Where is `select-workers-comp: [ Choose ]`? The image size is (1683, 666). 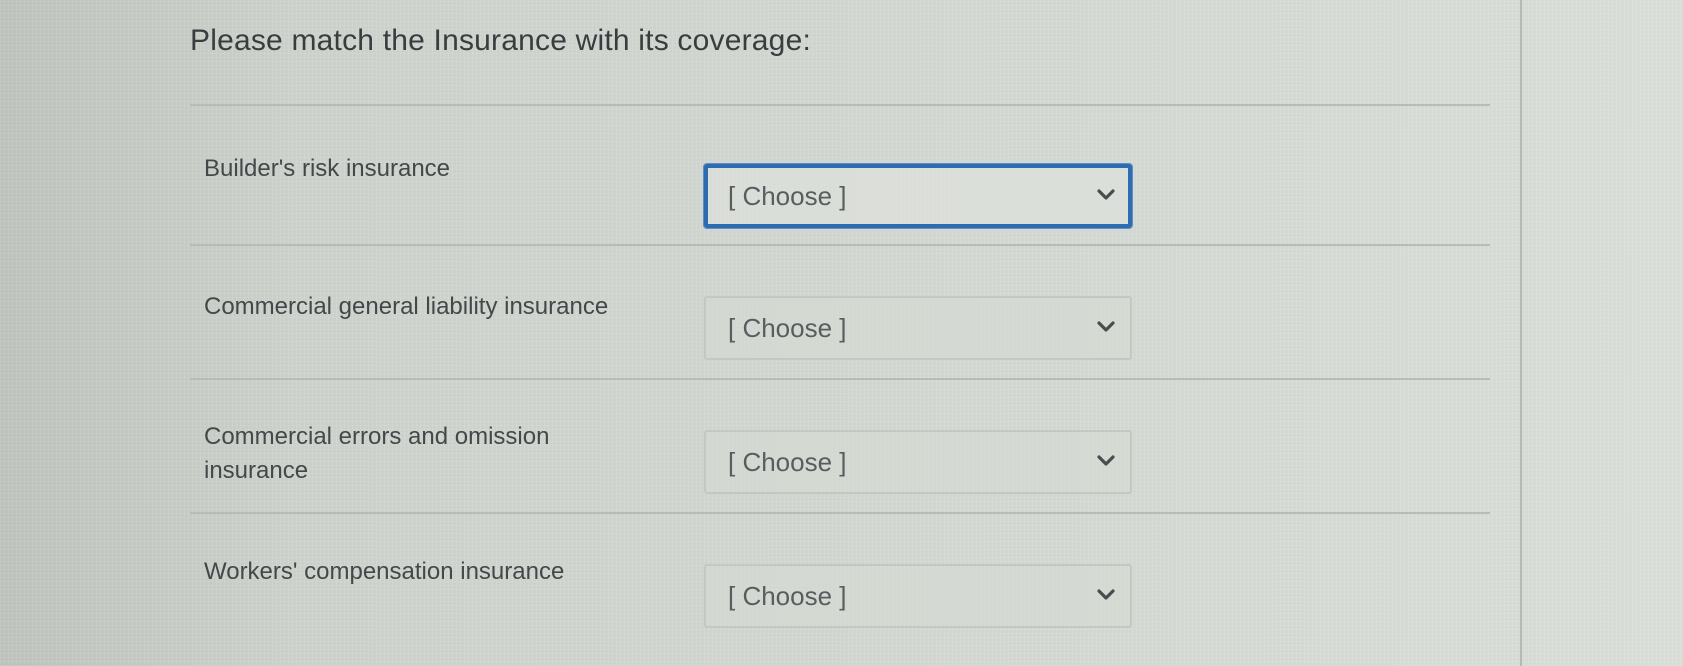
select-workers-comp: [ Choose ] is located at coordinates (918, 596).